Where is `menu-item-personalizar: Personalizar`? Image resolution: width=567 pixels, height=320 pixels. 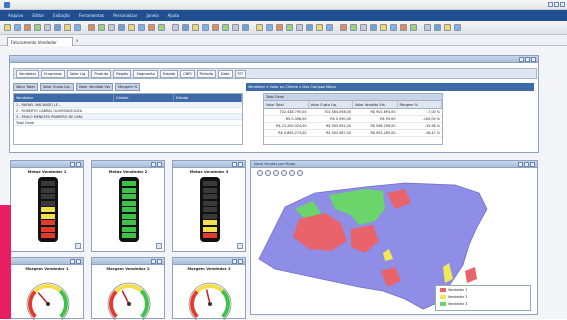 menu-item-personalizar: Personalizar is located at coordinates (125, 15).